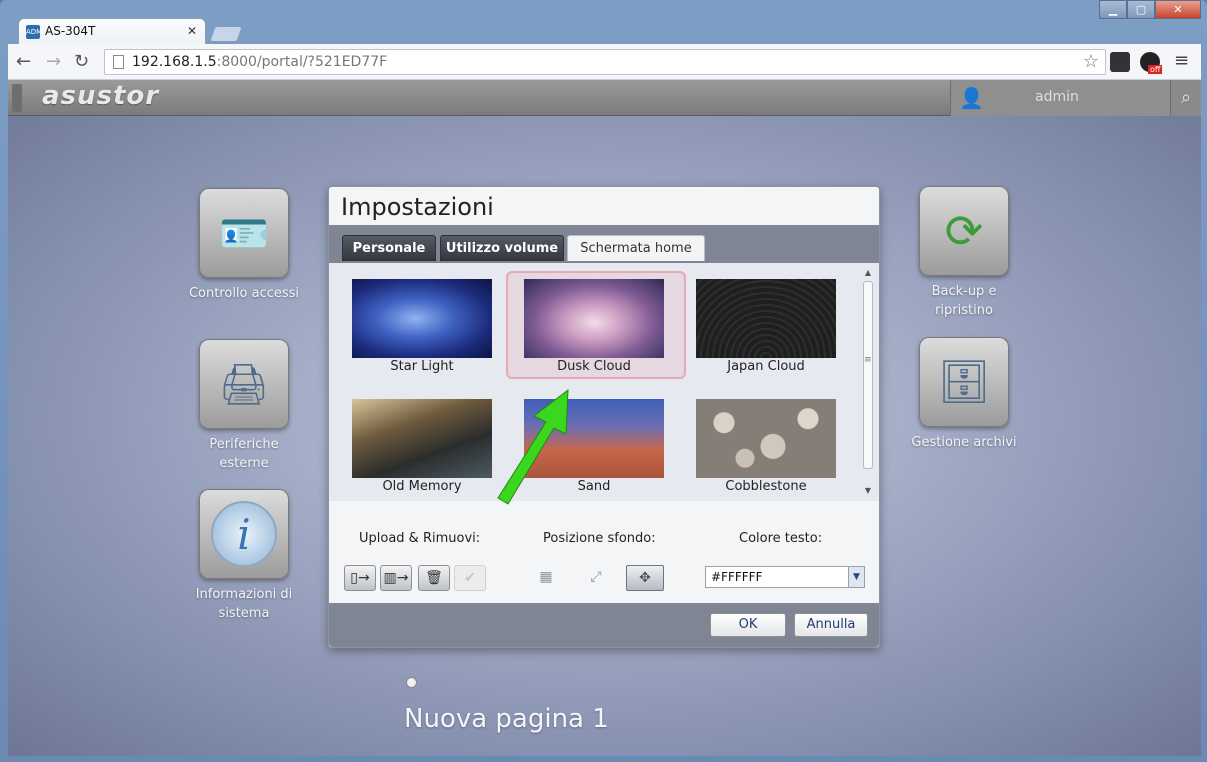  What do you see at coordinates (964, 442) in the screenshot?
I see `app-label: Gestione archivi` at bounding box center [964, 442].